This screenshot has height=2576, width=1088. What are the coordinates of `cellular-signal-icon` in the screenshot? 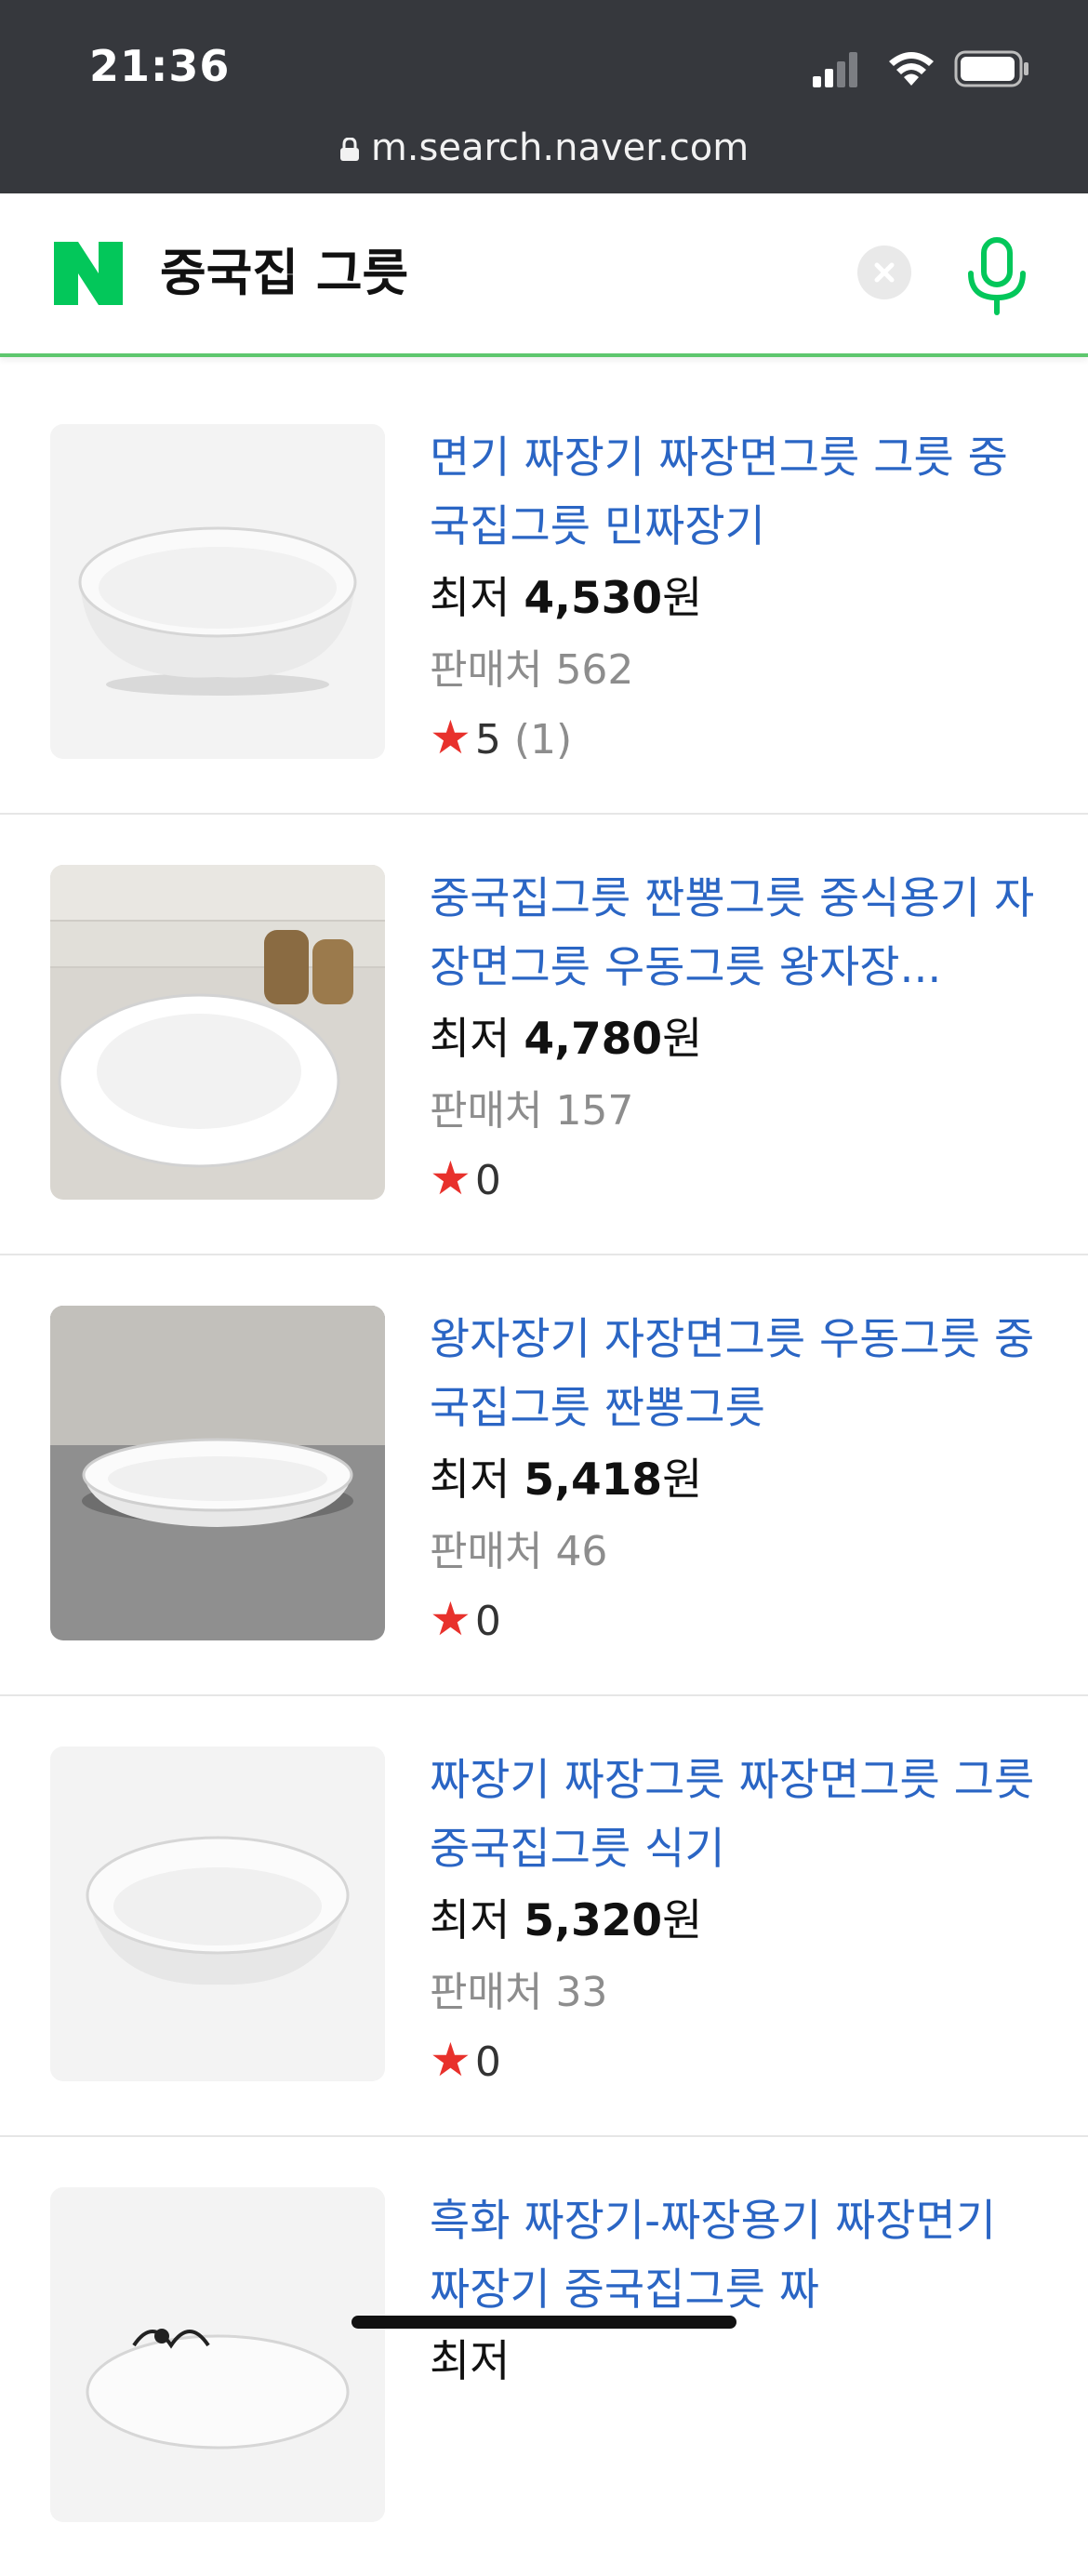 It's located at (835, 69).